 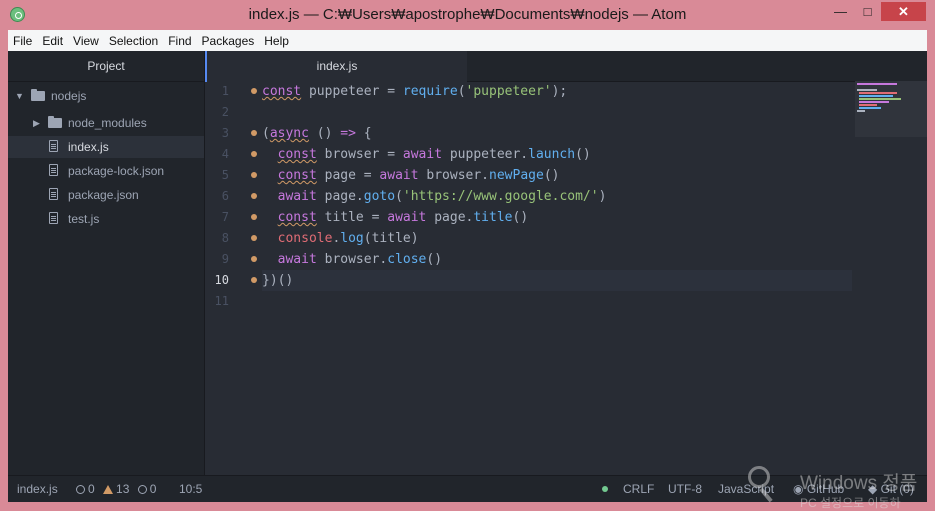 I want to click on maximize-button: □, so click(x=867, y=11).